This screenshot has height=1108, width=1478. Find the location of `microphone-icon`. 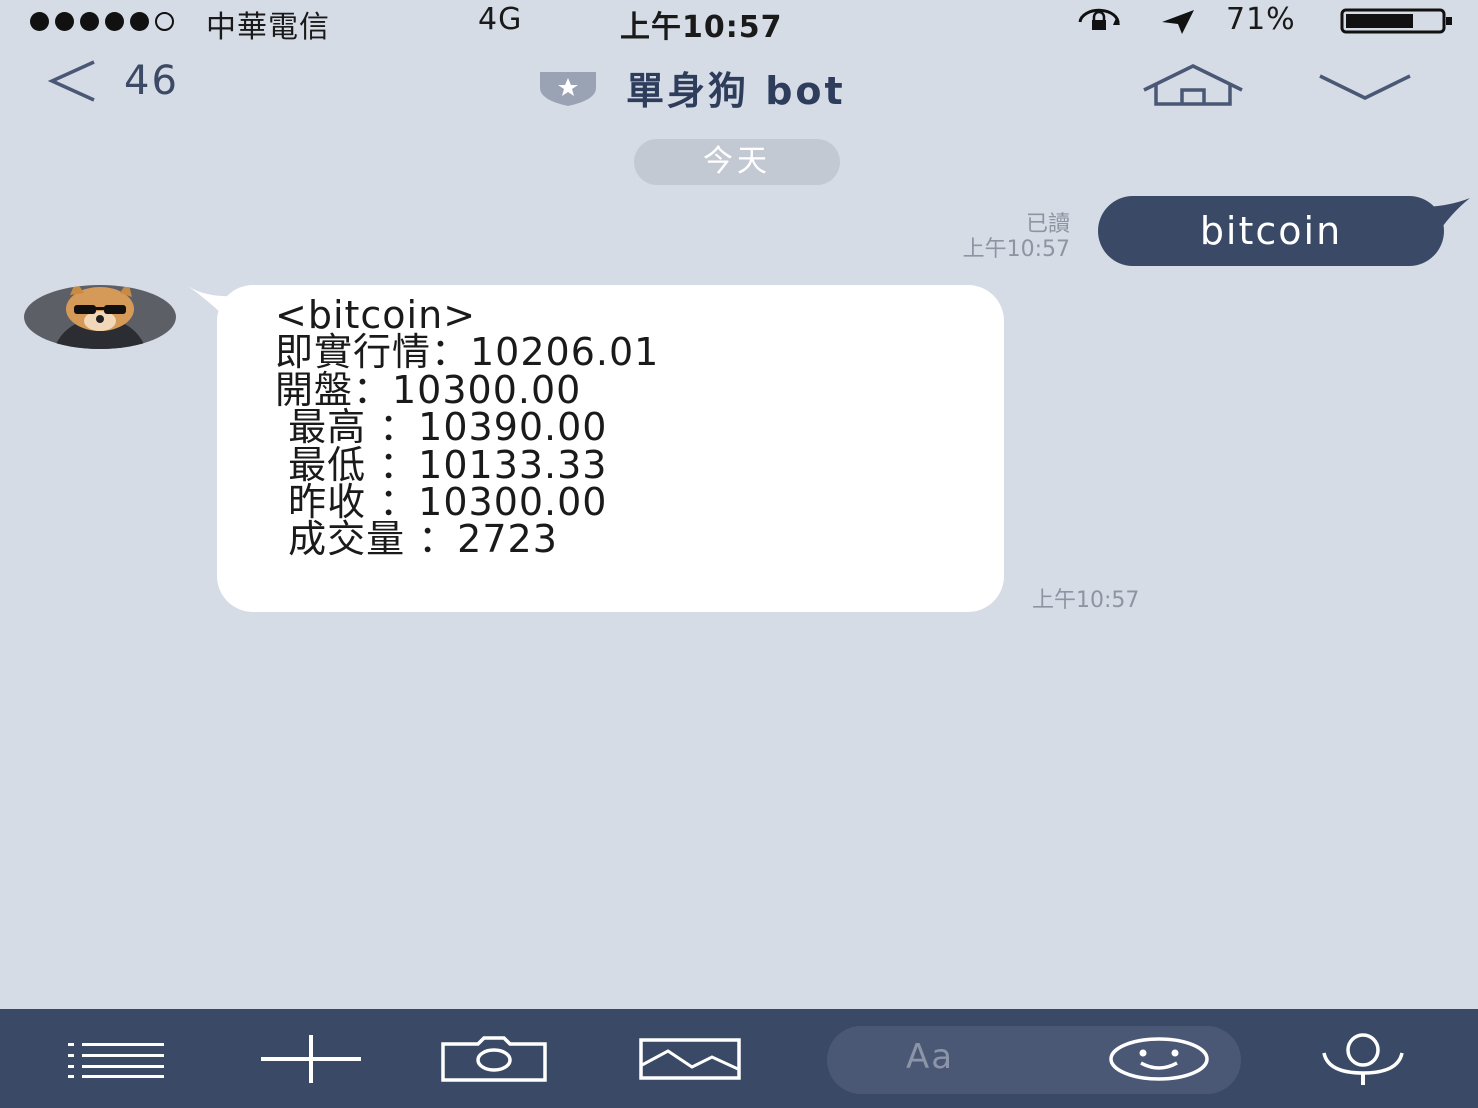

microphone-icon is located at coordinates (1363, 1058).